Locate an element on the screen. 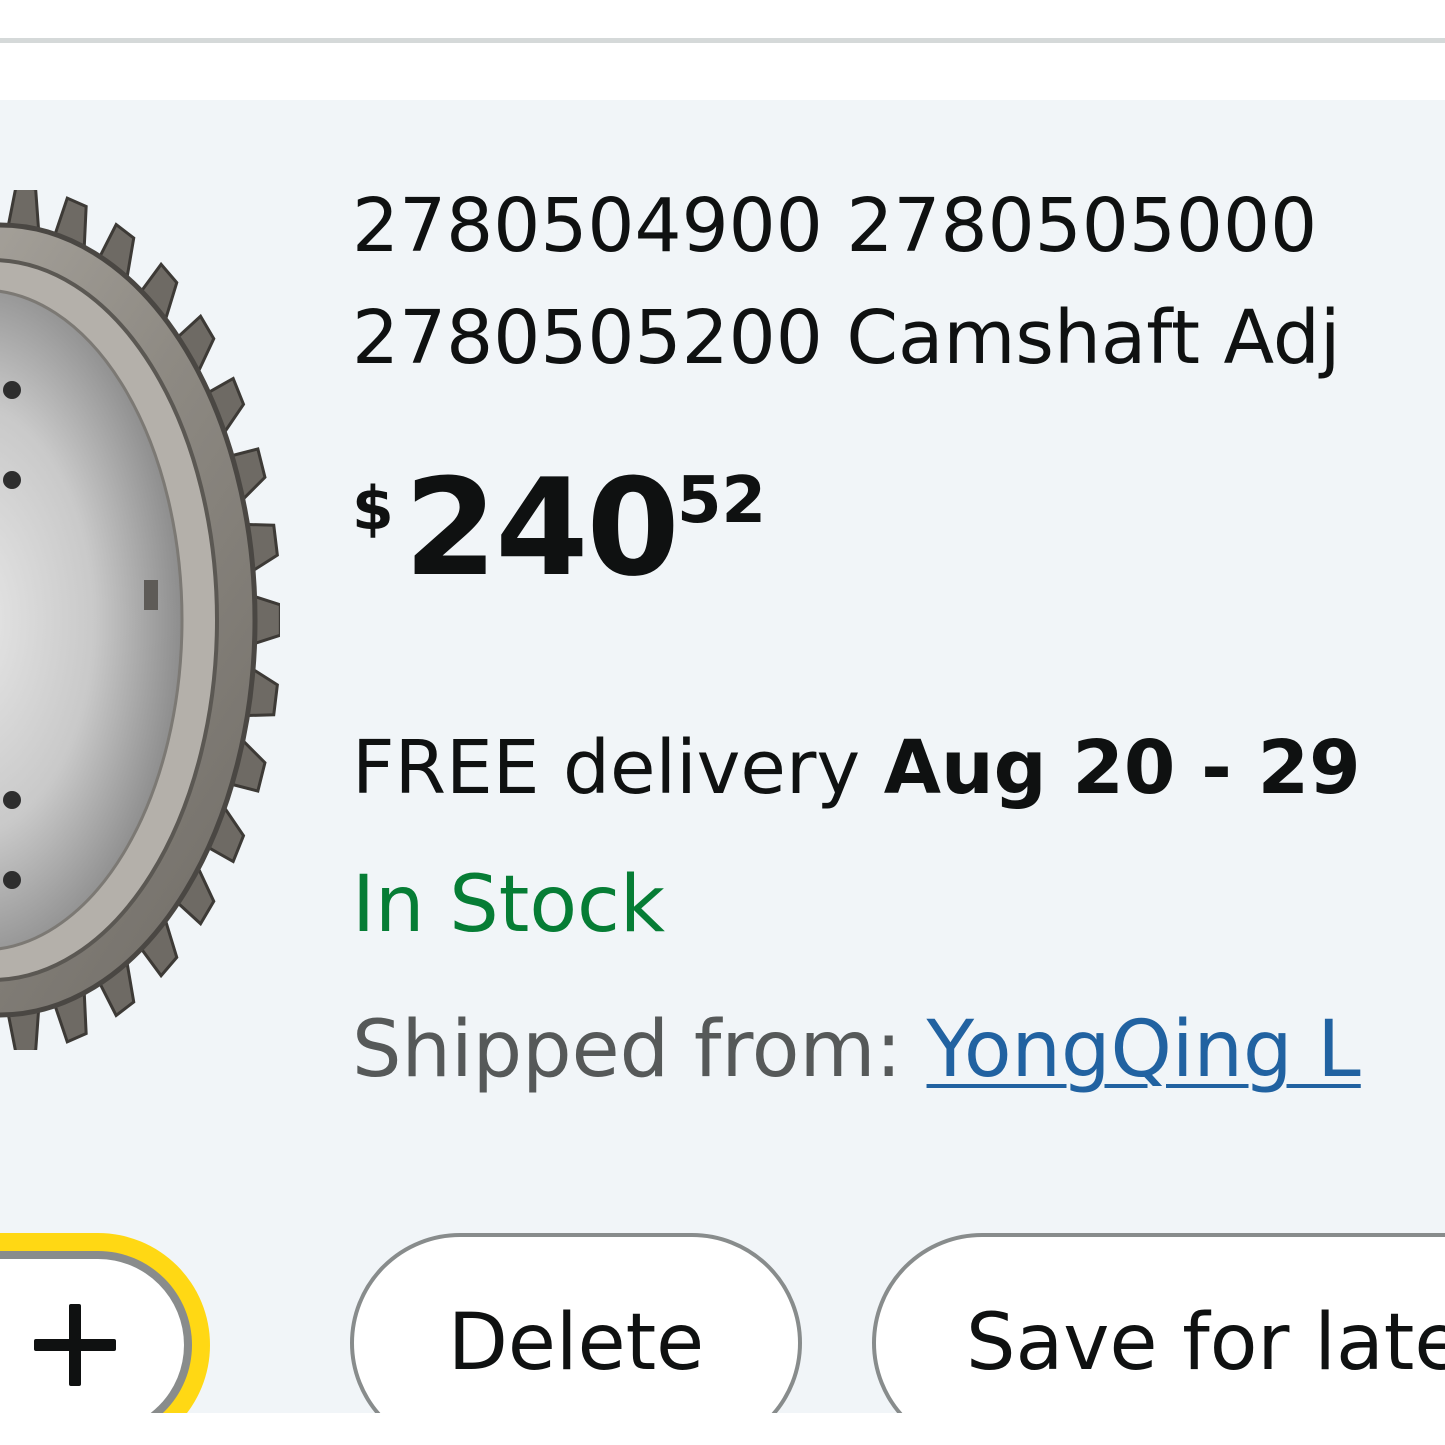 This screenshot has width=1445, height=1445. increase-quantity-button is located at coordinates (75, 1345).